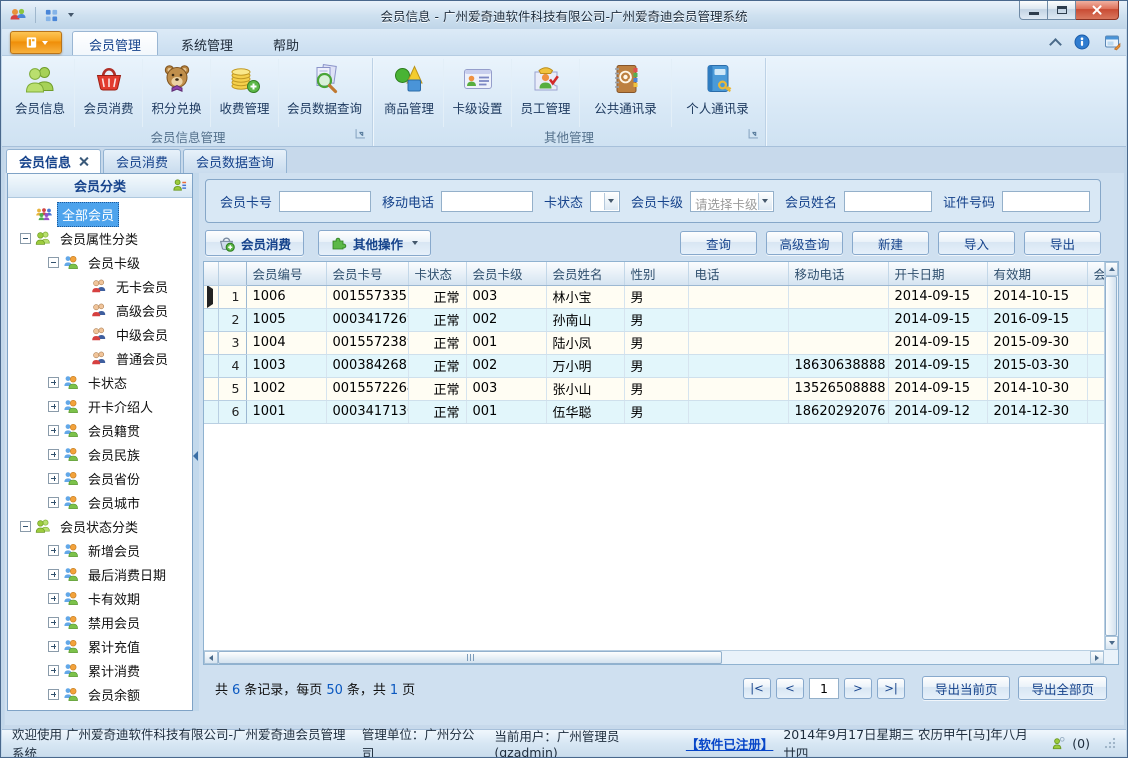 Image resolution: width=1128 pixels, height=758 pixels. Describe the element at coordinates (838, 389) in the screenshot. I see `table-cell: 13526508888` at that location.